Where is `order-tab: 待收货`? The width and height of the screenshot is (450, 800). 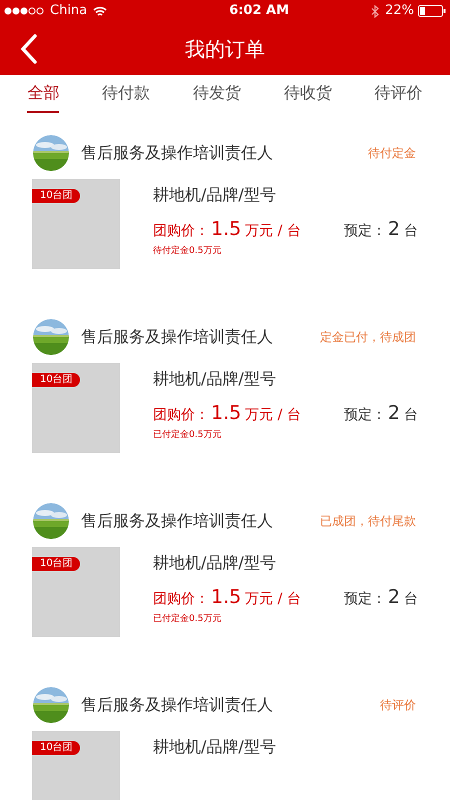 order-tab: 待收货 is located at coordinates (308, 94).